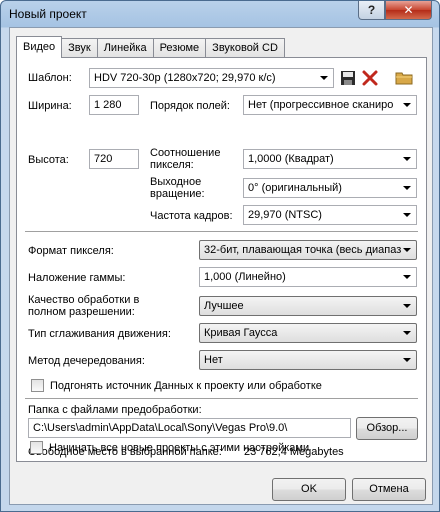  Describe the element at coordinates (84, 300) in the screenshot. I see `quality-label-line1: Качество обработки в` at that location.